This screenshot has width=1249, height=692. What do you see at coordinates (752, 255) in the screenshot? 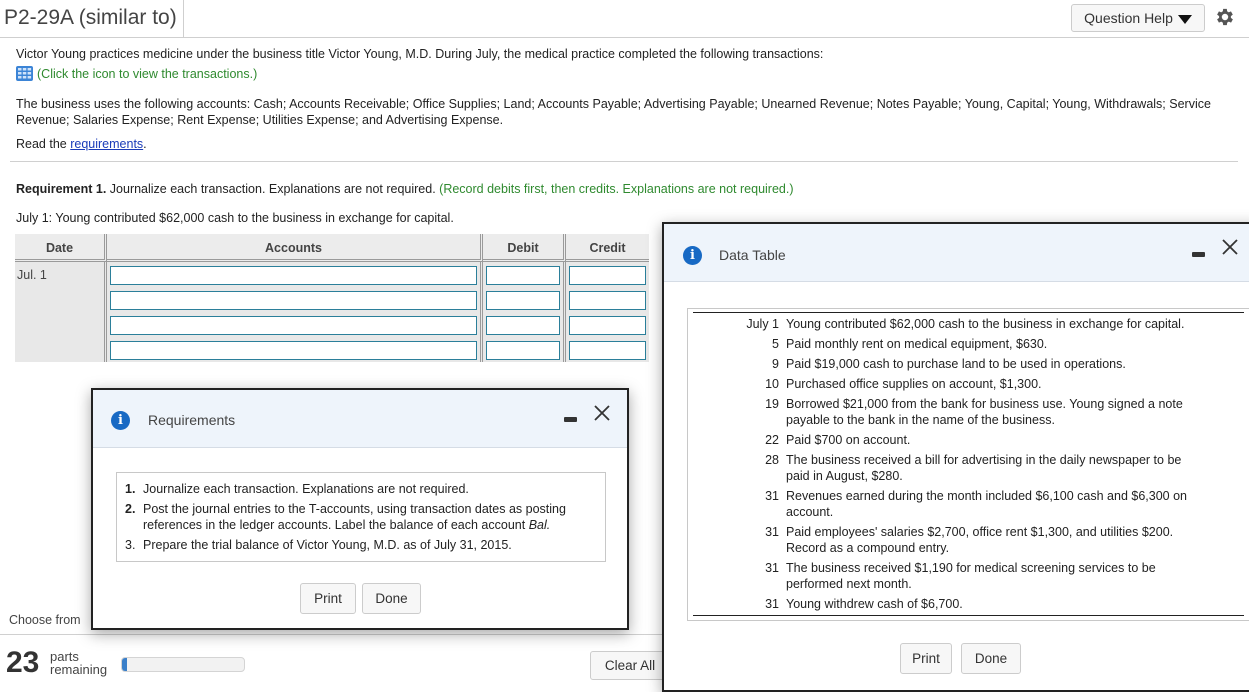
I see `data-table-dialog-title: Data Table` at bounding box center [752, 255].